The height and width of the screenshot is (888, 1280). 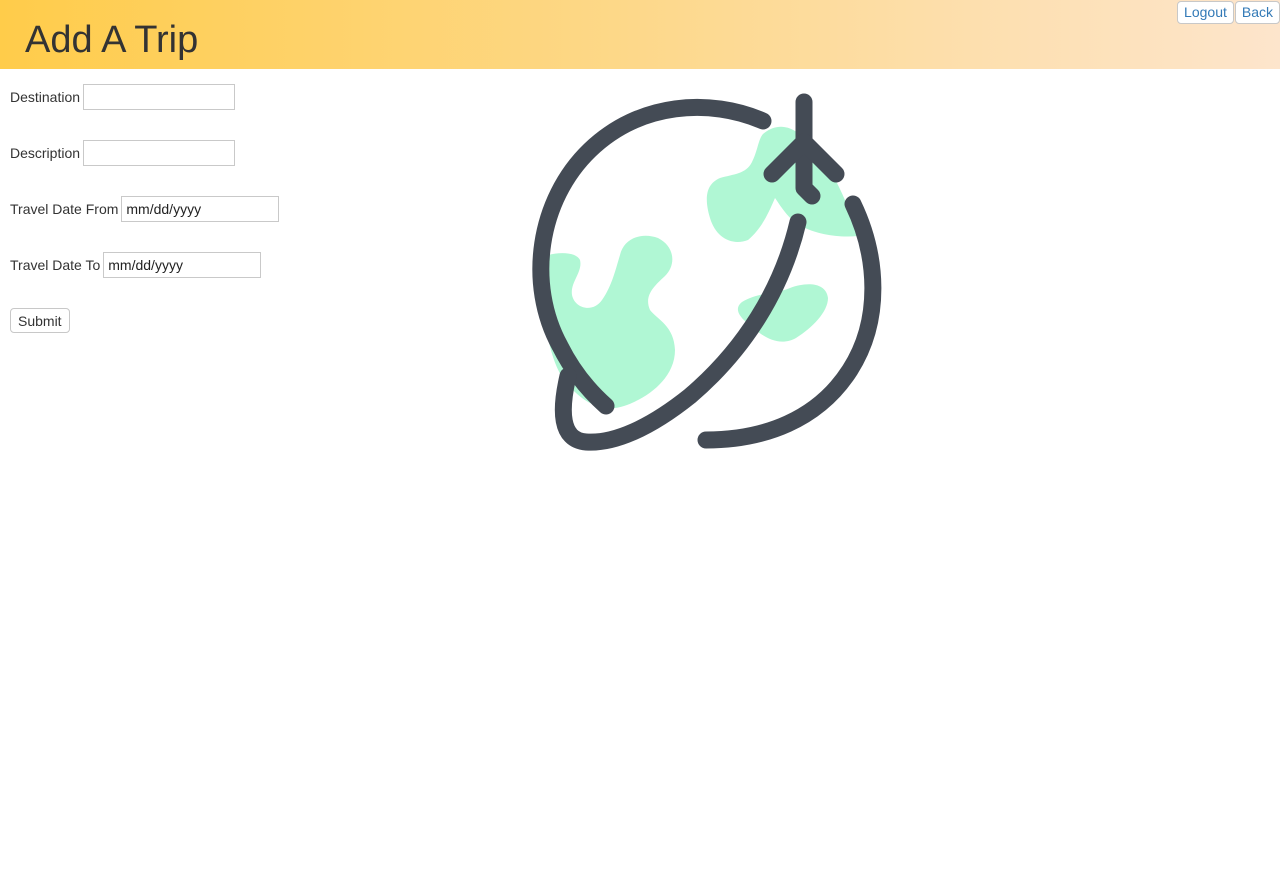 What do you see at coordinates (159, 97) in the screenshot?
I see `destination-input` at bounding box center [159, 97].